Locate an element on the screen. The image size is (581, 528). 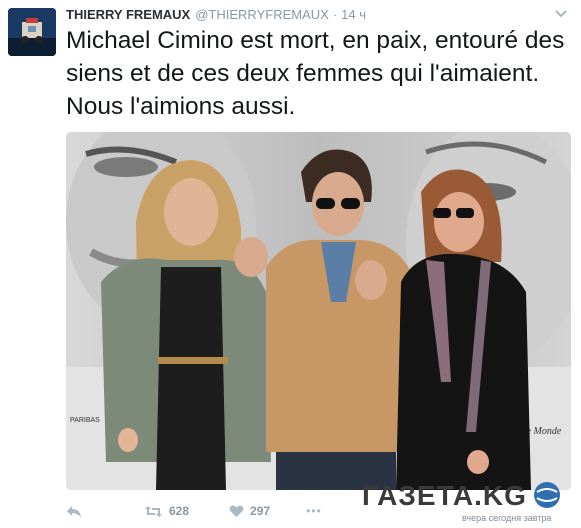
like-count: 297 is located at coordinates (260, 511).